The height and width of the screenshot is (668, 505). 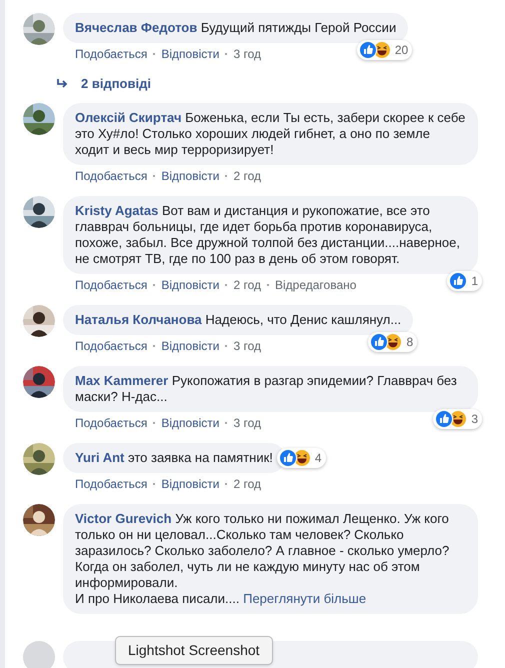 What do you see at coordinates (262, 558) in the screenshot?
I see `comment-text: Victor Gurevich Уж кого только ни пожимал Лещенко. Уж кого только он ни целовал...Сколько там человек? Сколько заразилось? Сколько заболело? А главное - сколько умерло? Когда он заболел, чуть ли не каждую минуту нас об этом информировали. И про Николаева писали.... Переглянути більше` at bounding box center [262, 558].